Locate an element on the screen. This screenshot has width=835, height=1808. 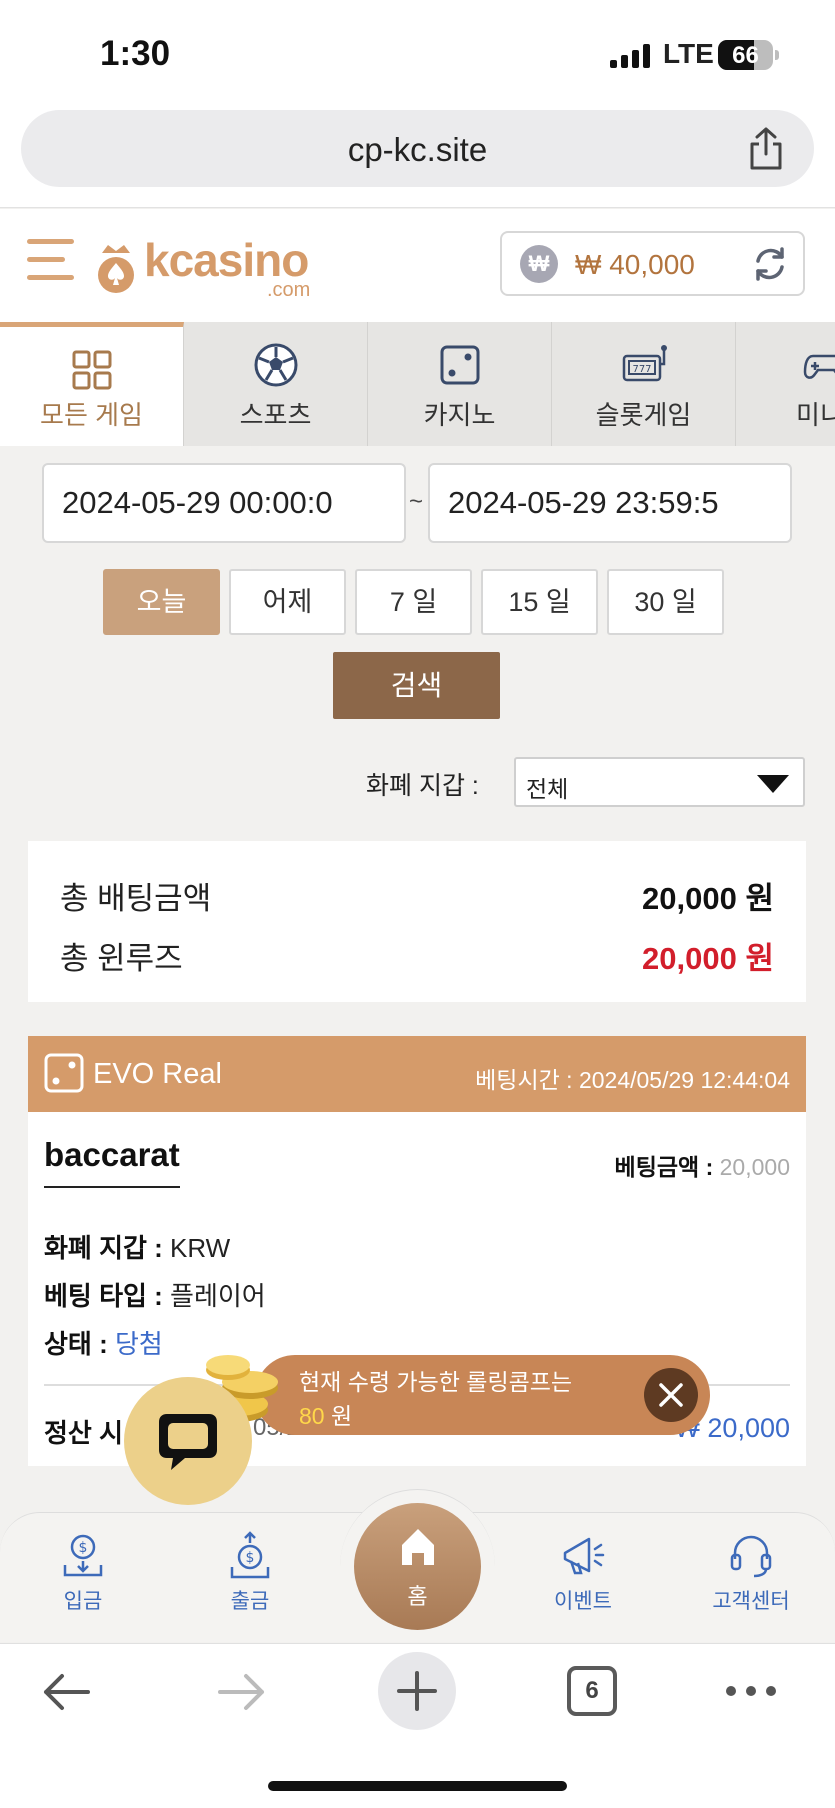
url-bar: cp-kc.site is located at coordinates (417, 148).